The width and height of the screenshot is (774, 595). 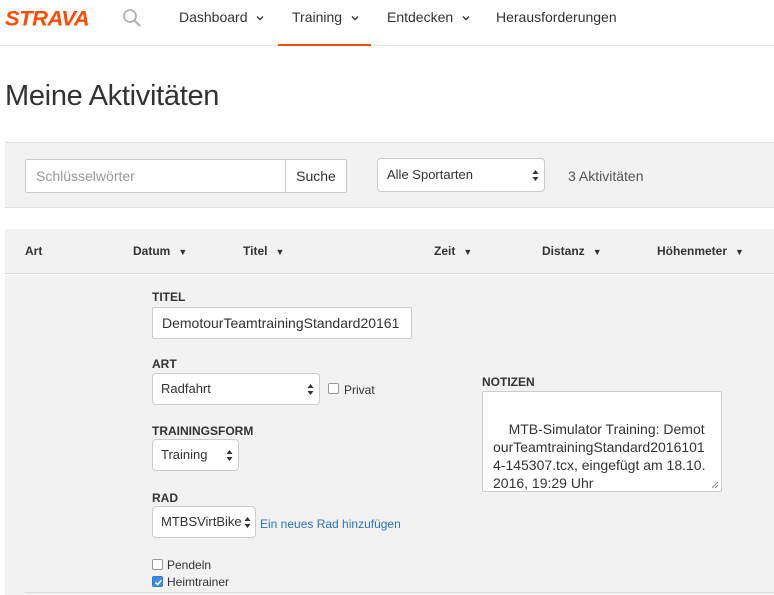 What do you see at coordinates (420, 17) in the screenshot?
I see `nav-entdecken-label: Entdecken` at bounding box center [420, 17].